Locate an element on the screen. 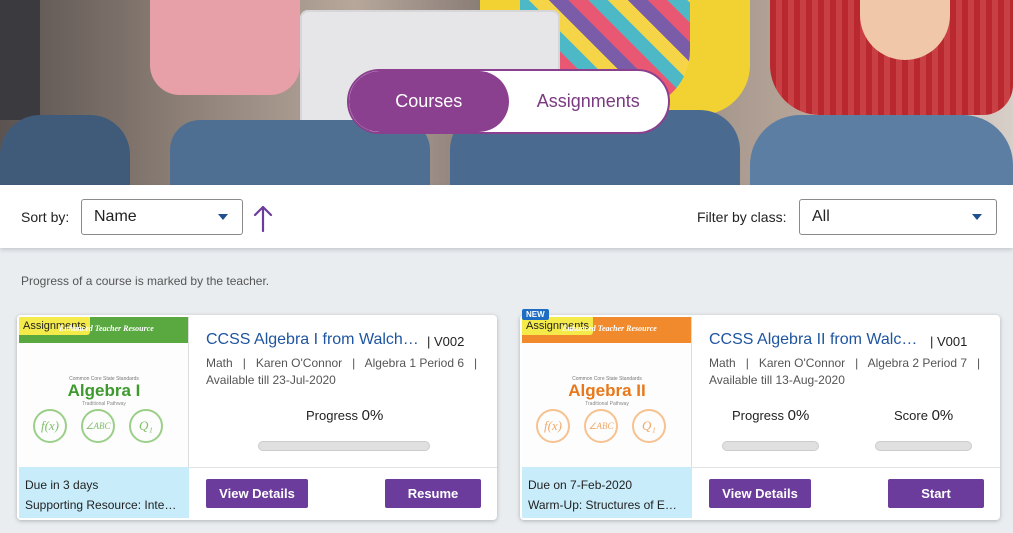  new-badge: NEW is located at coordinates (535, 314).